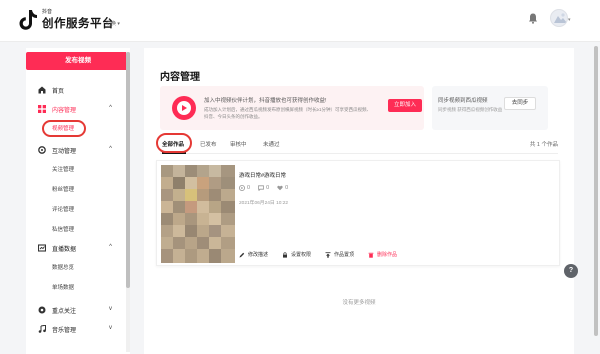 Image resolution: width=600 pixels, height=354 pixels. I want to click on no-more-text: 没有更多视频, so click(359, 303).